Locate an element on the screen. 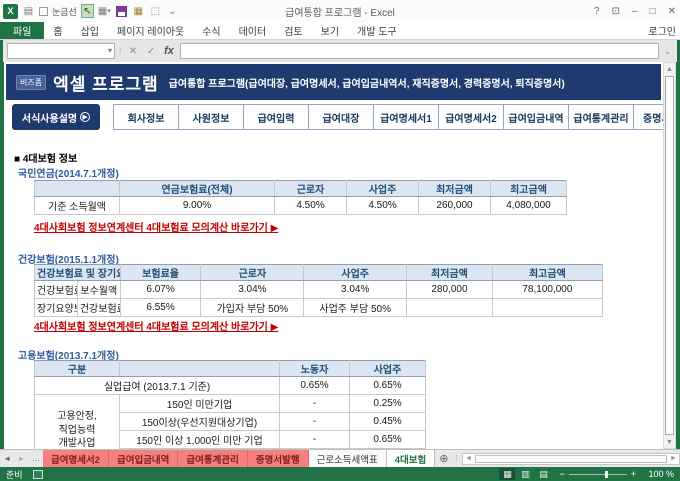 This screenshot has width=680, height=481. login-link: 로그인 is located at coordinates (664, 30).